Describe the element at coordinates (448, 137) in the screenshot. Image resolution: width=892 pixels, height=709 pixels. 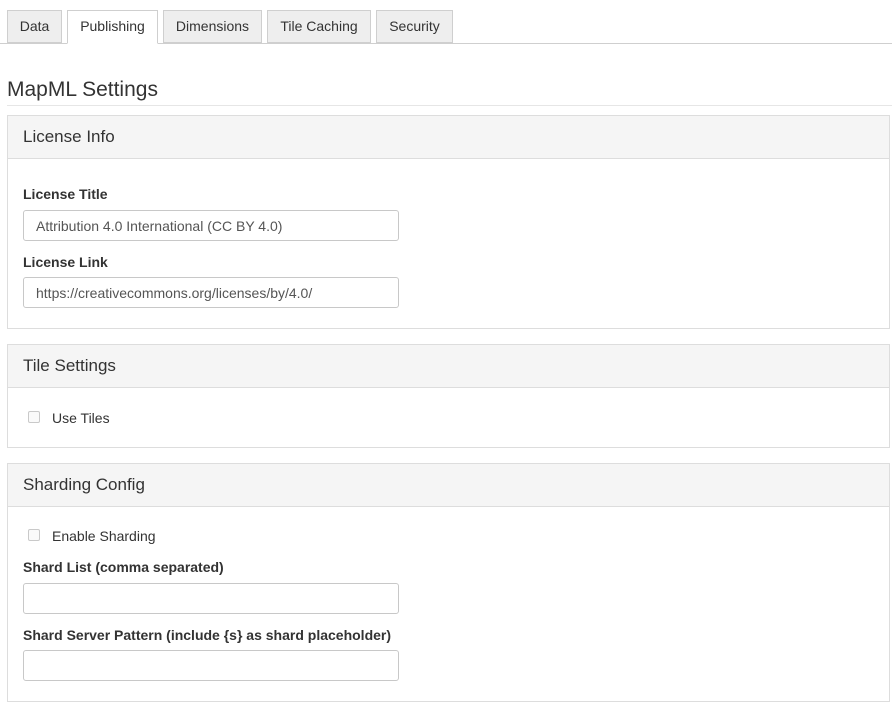
I see `license-info-heading: License Info` at that location.